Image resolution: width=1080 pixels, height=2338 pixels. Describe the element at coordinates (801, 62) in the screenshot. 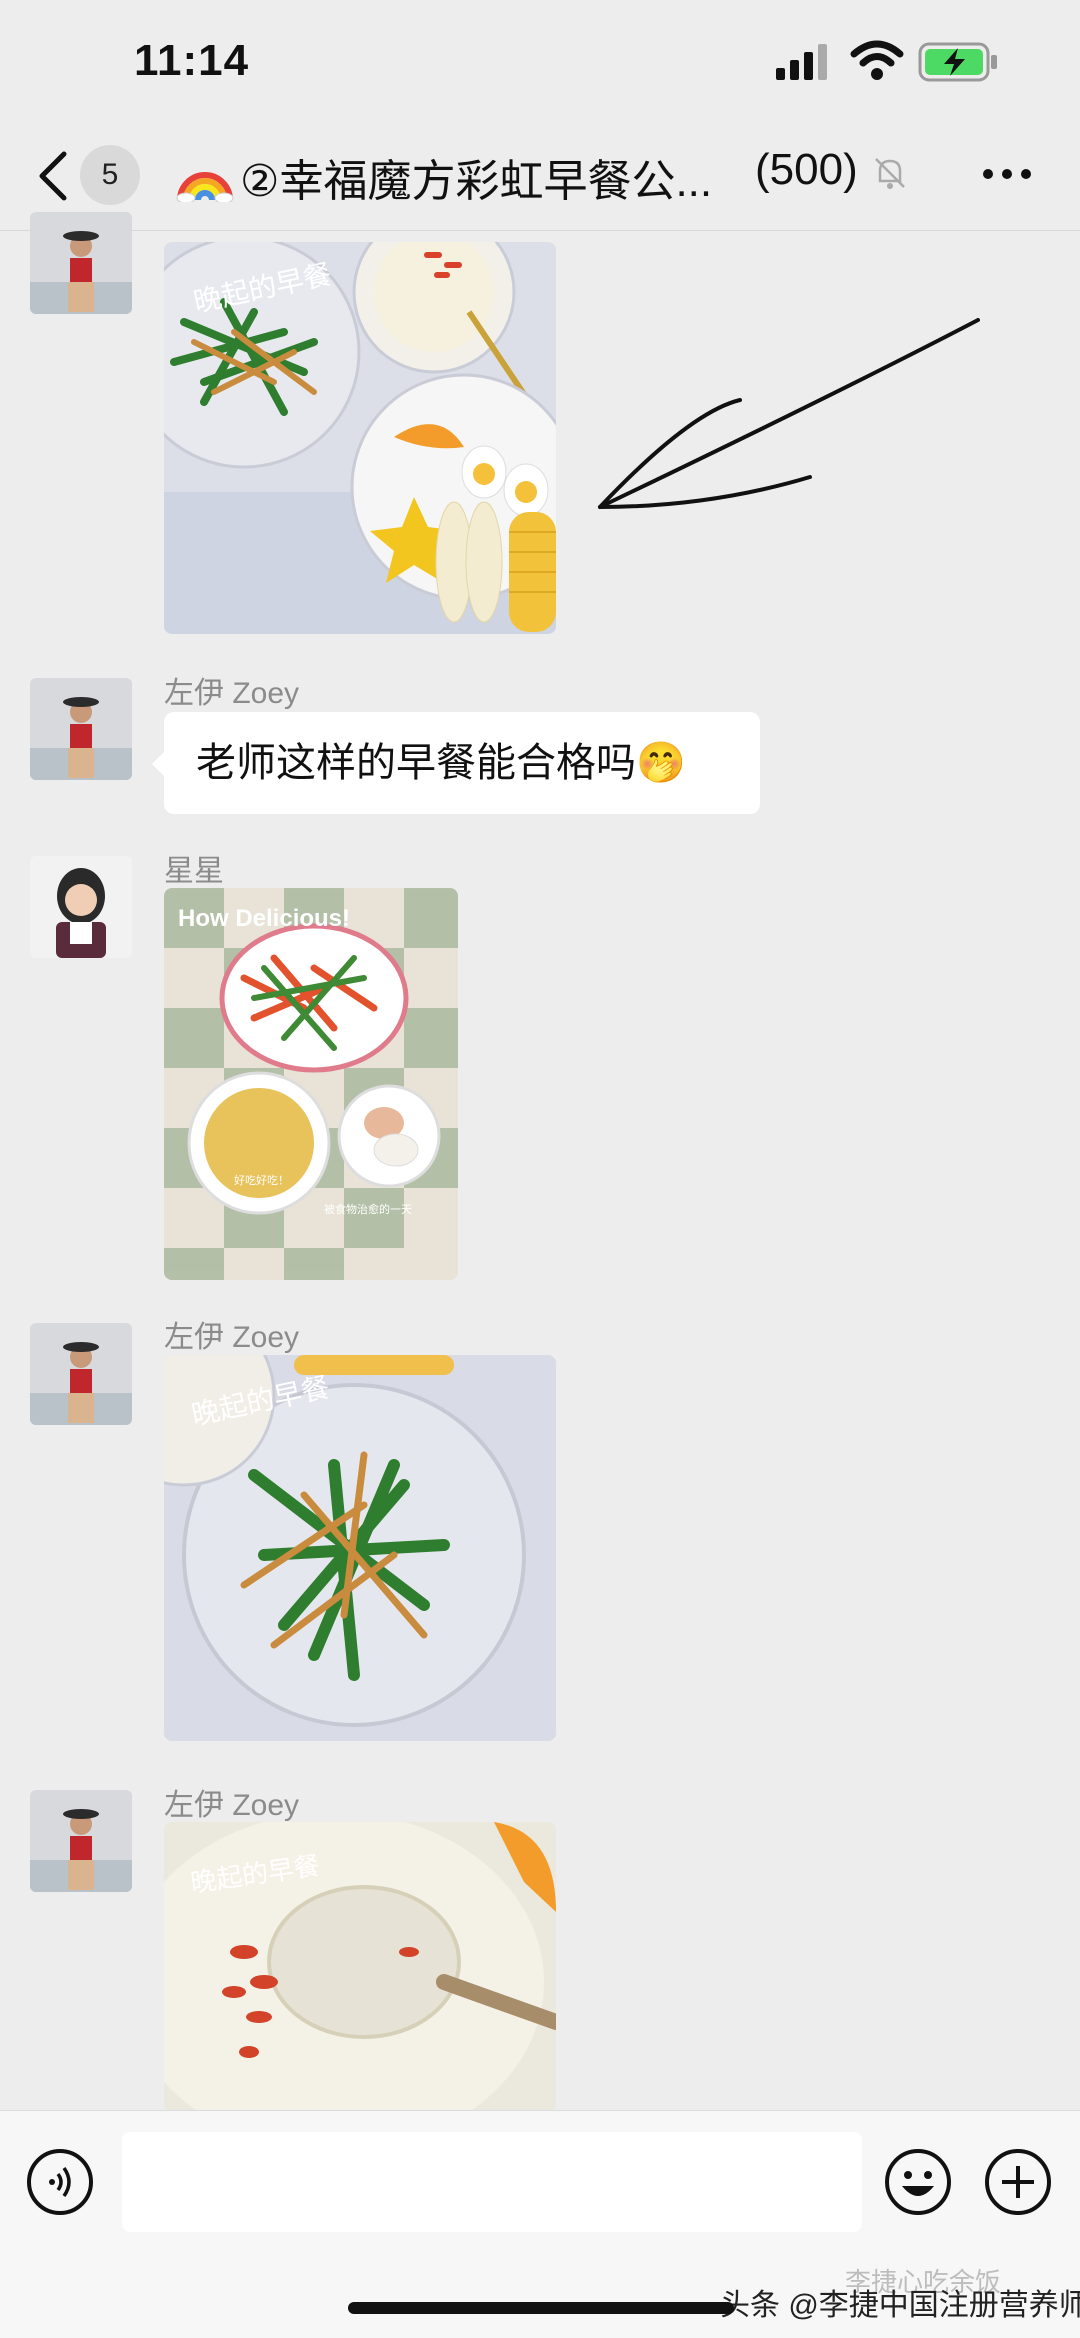

I see `cellular-signal-icon` at that location.